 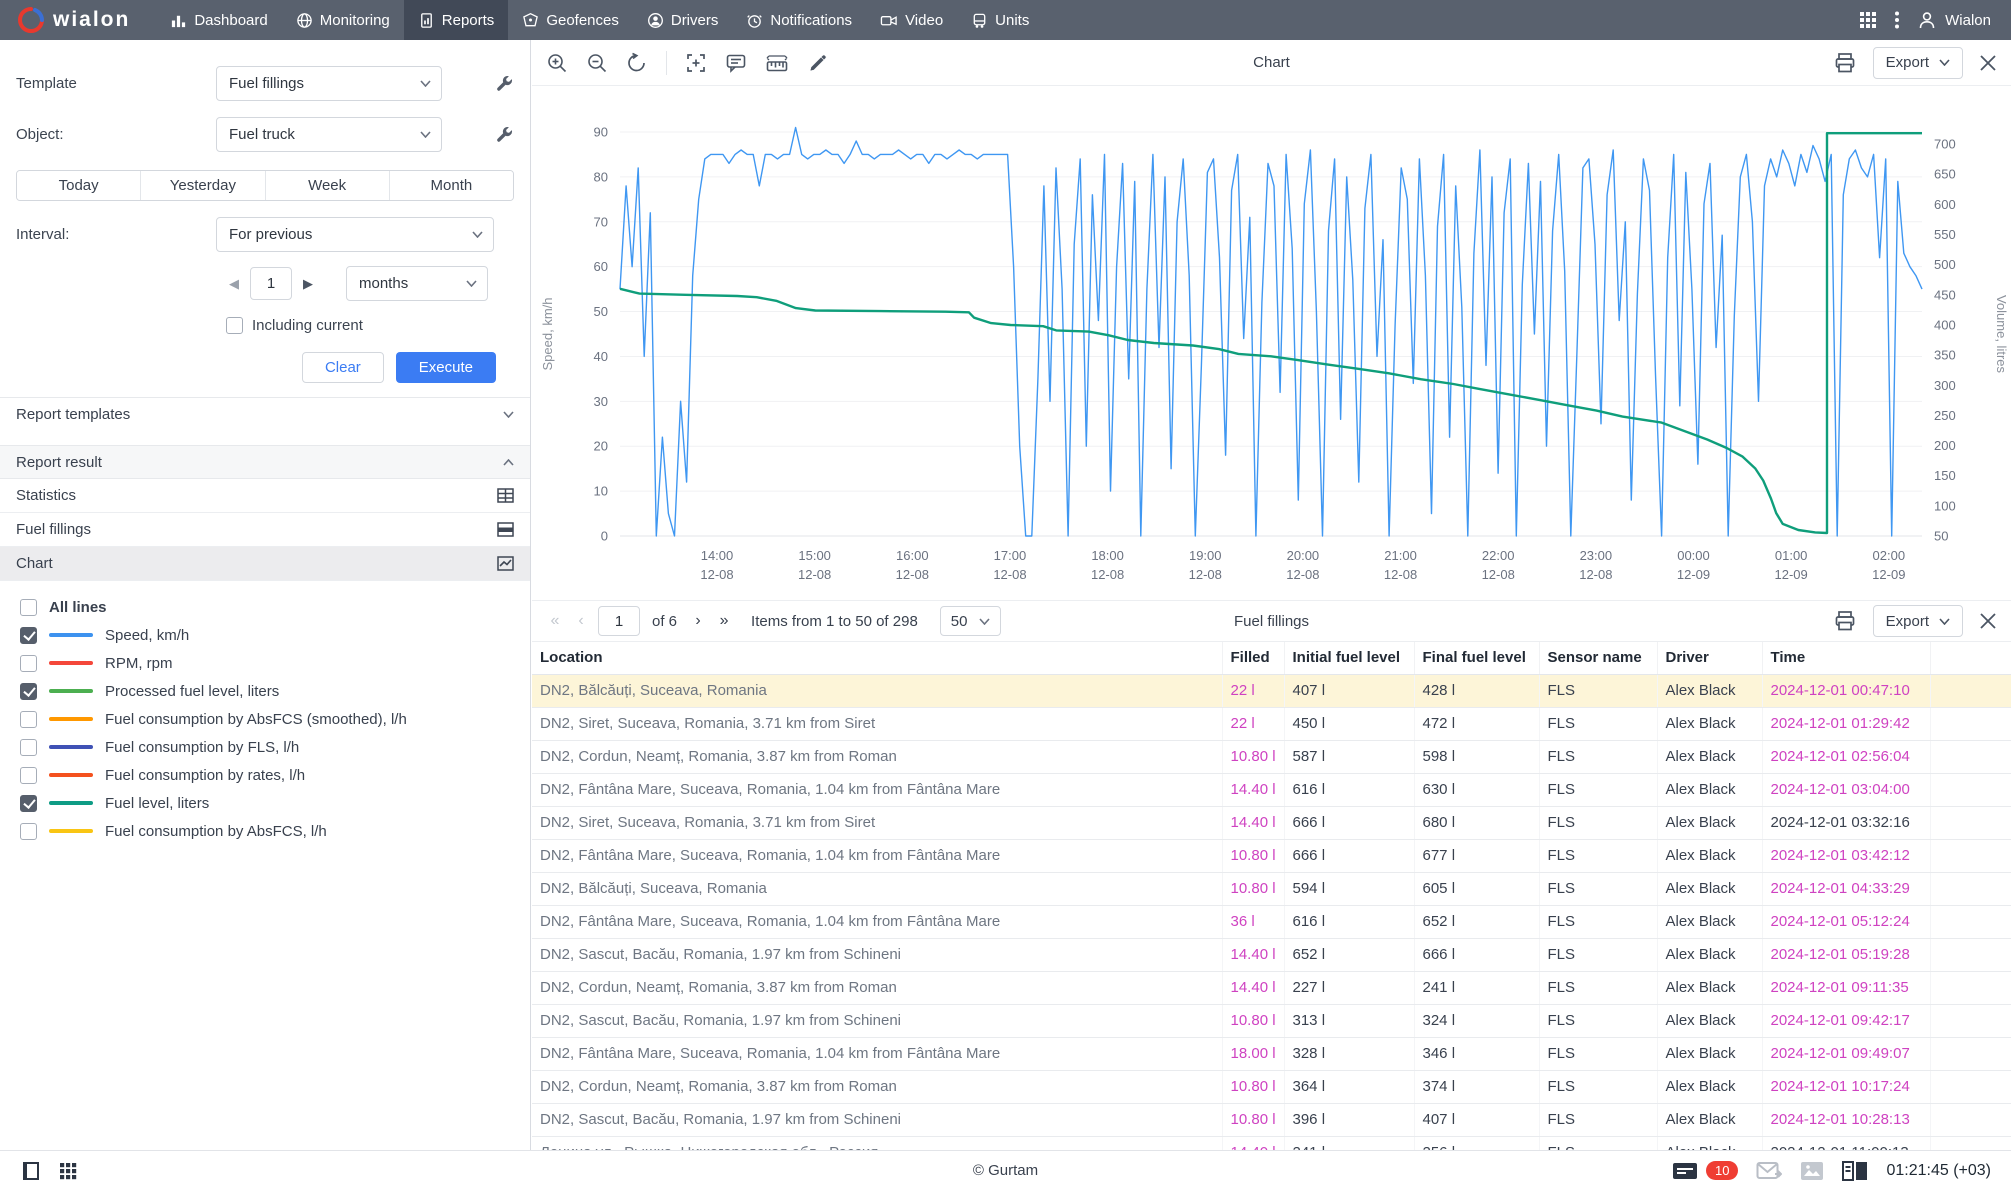 I want to click on including-current-checkbox, so click(x=234, y=325).